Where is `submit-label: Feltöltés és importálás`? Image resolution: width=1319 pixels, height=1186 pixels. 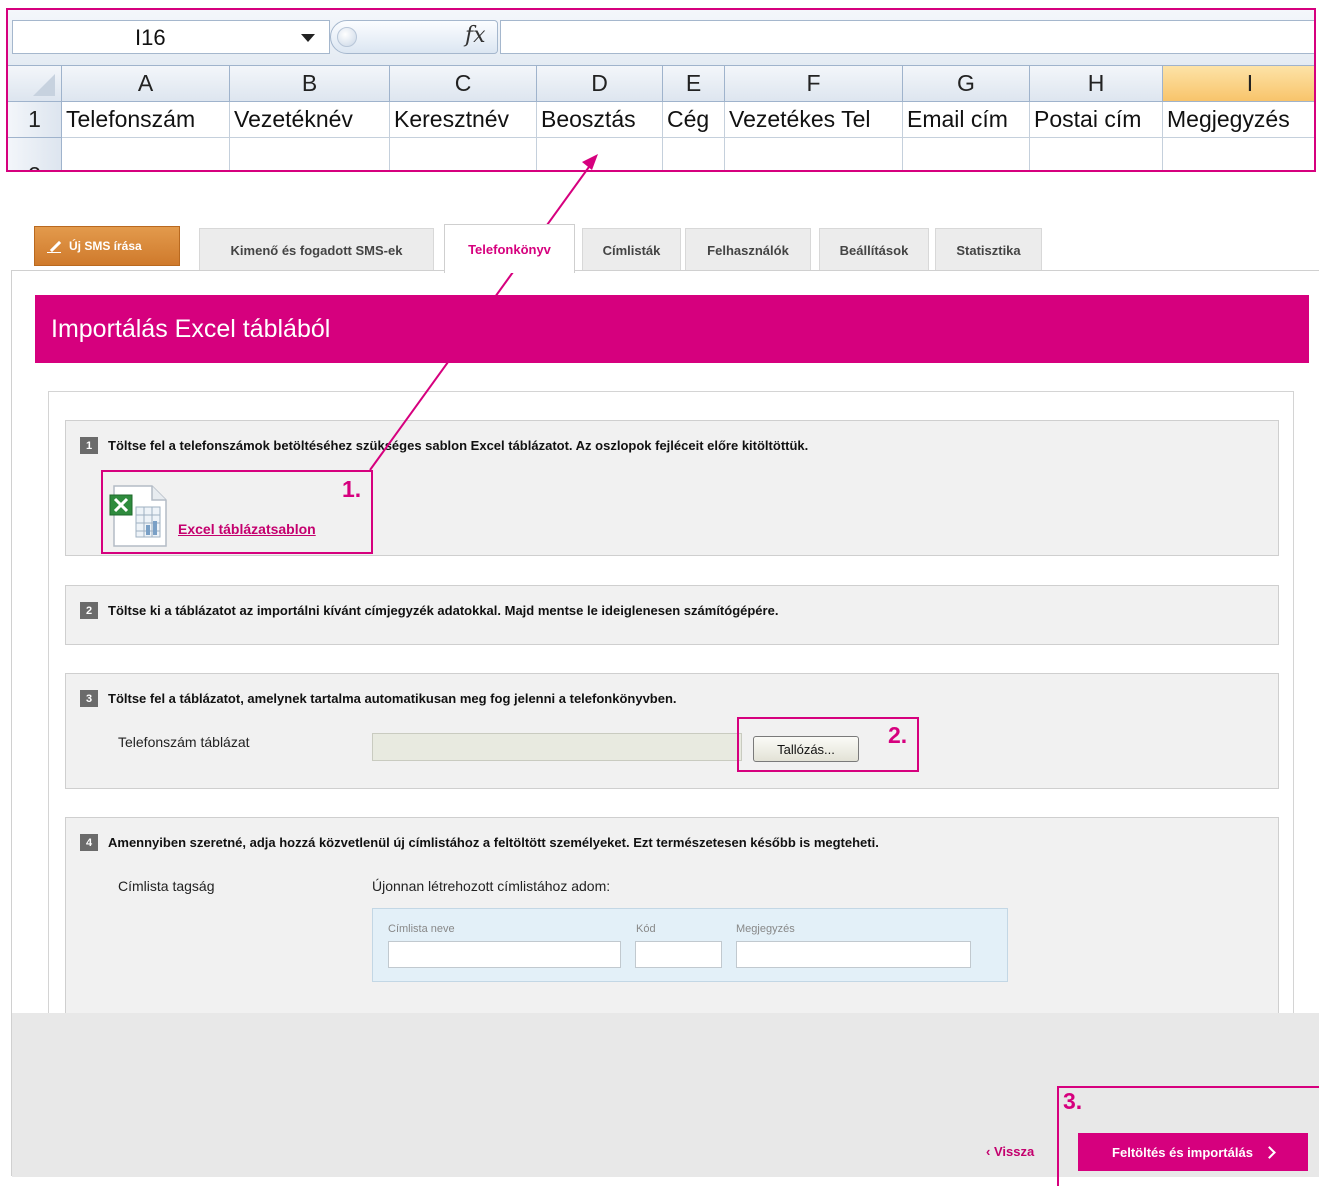
submit-label: Feltöltés és importálás is located at coordinates (1182, 1152).